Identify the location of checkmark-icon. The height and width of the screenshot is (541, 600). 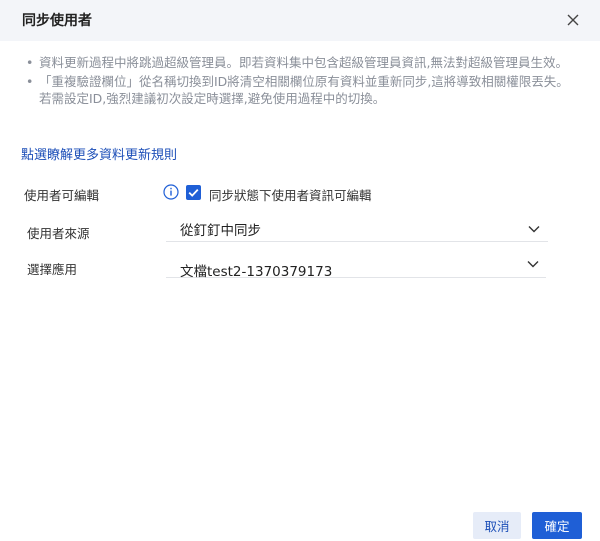
(193, 192).